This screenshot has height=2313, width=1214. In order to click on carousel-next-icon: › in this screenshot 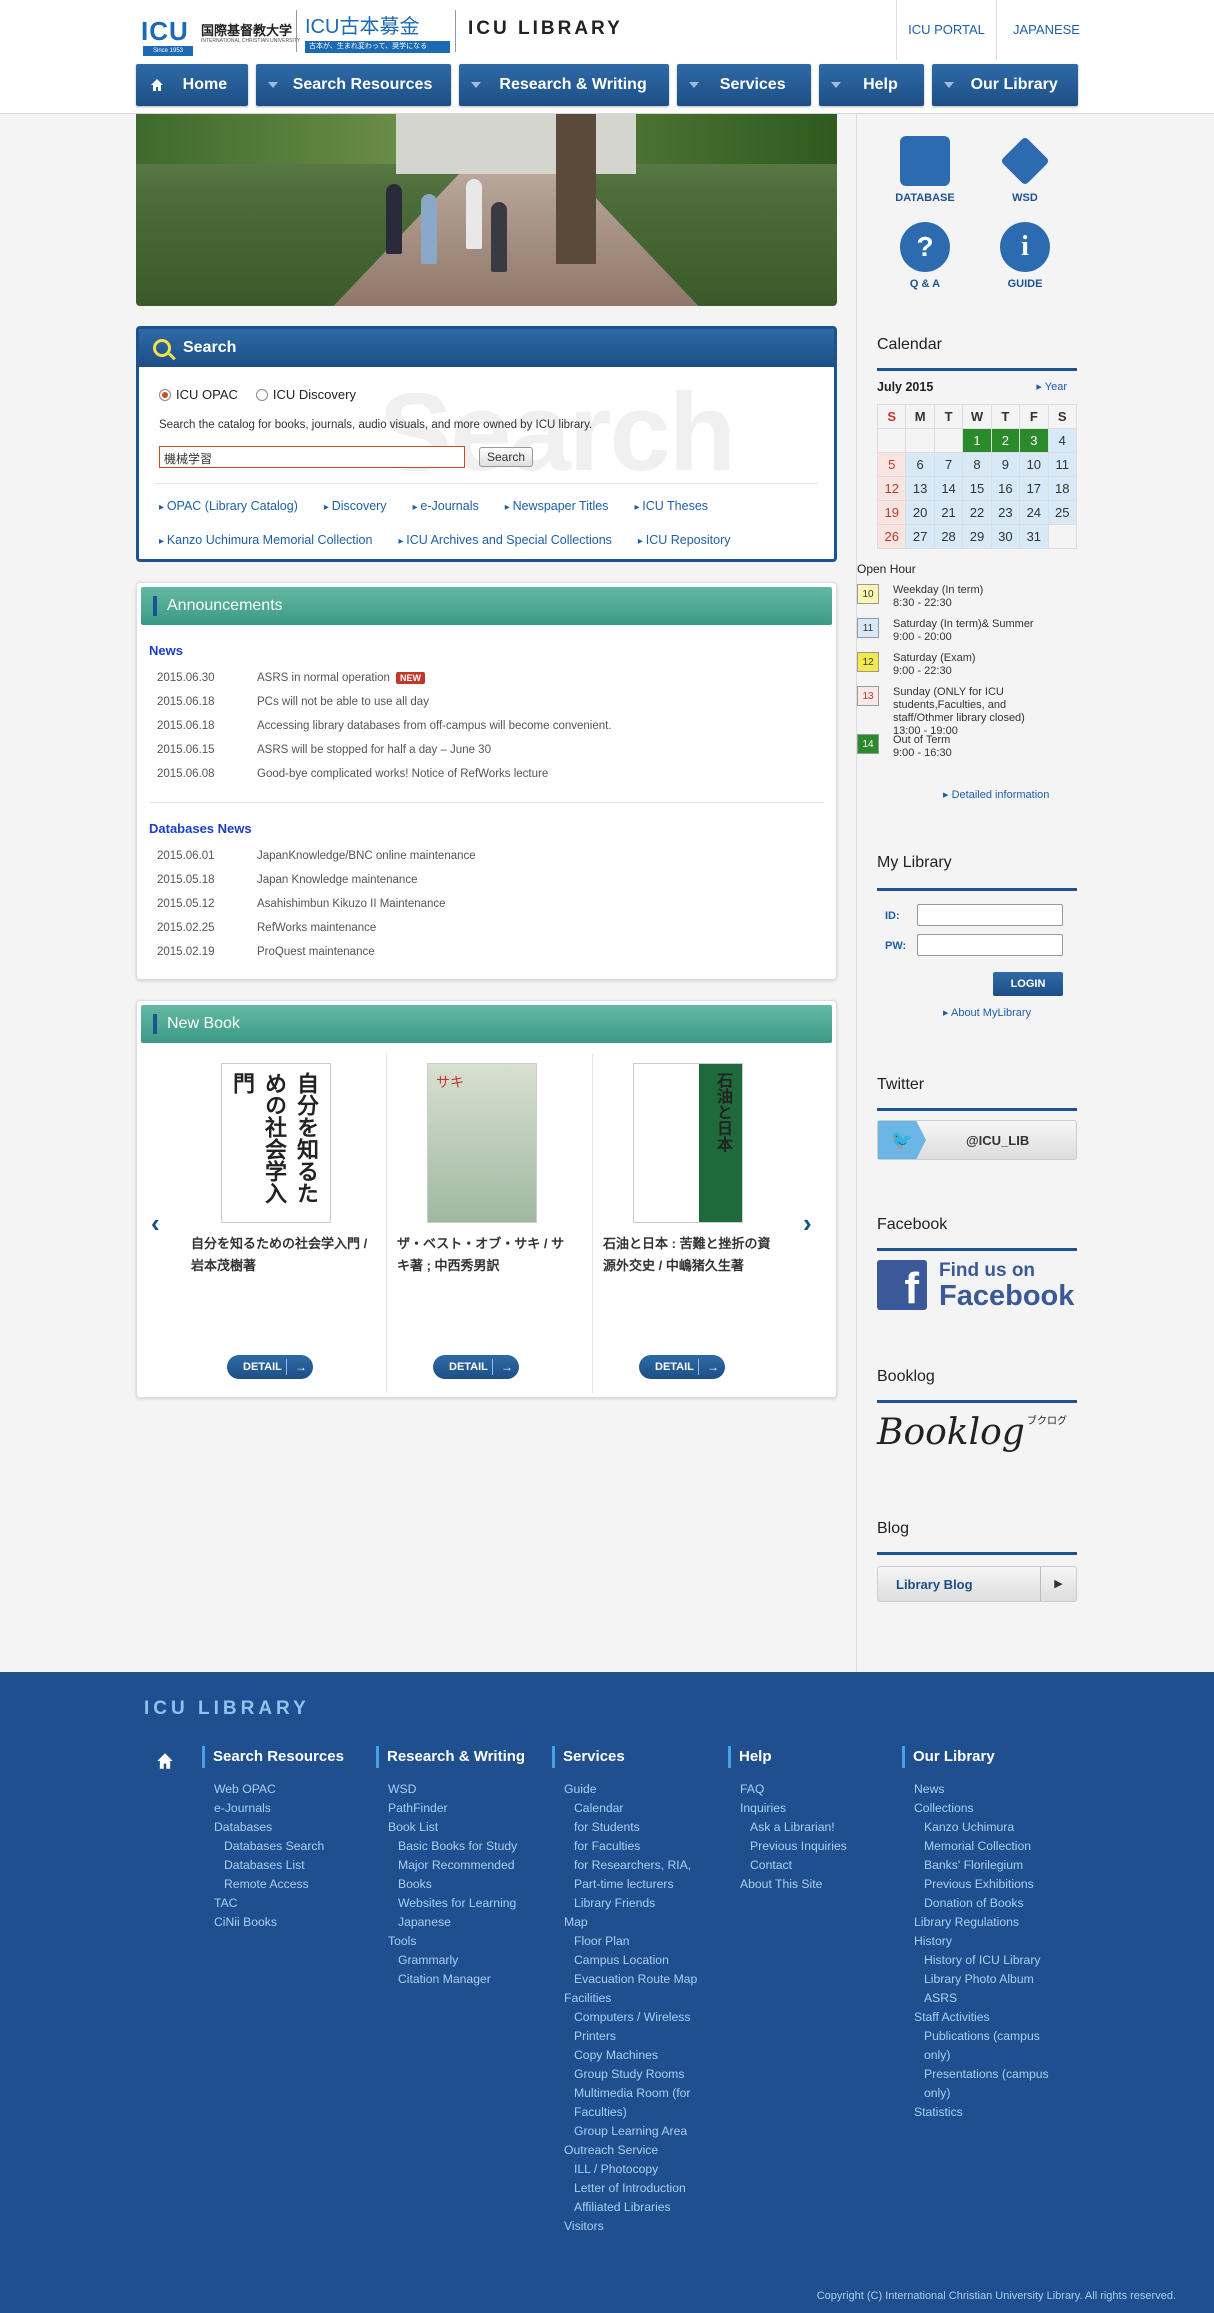, I will do `click(807, 1223)`.